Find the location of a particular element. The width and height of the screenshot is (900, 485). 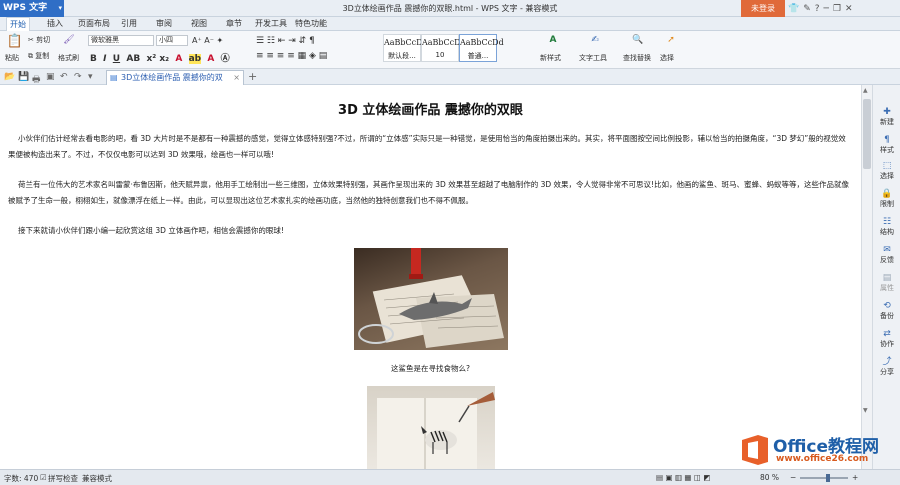

panel-backup: ⟲ 备份 is located at coordinates (886, 311).